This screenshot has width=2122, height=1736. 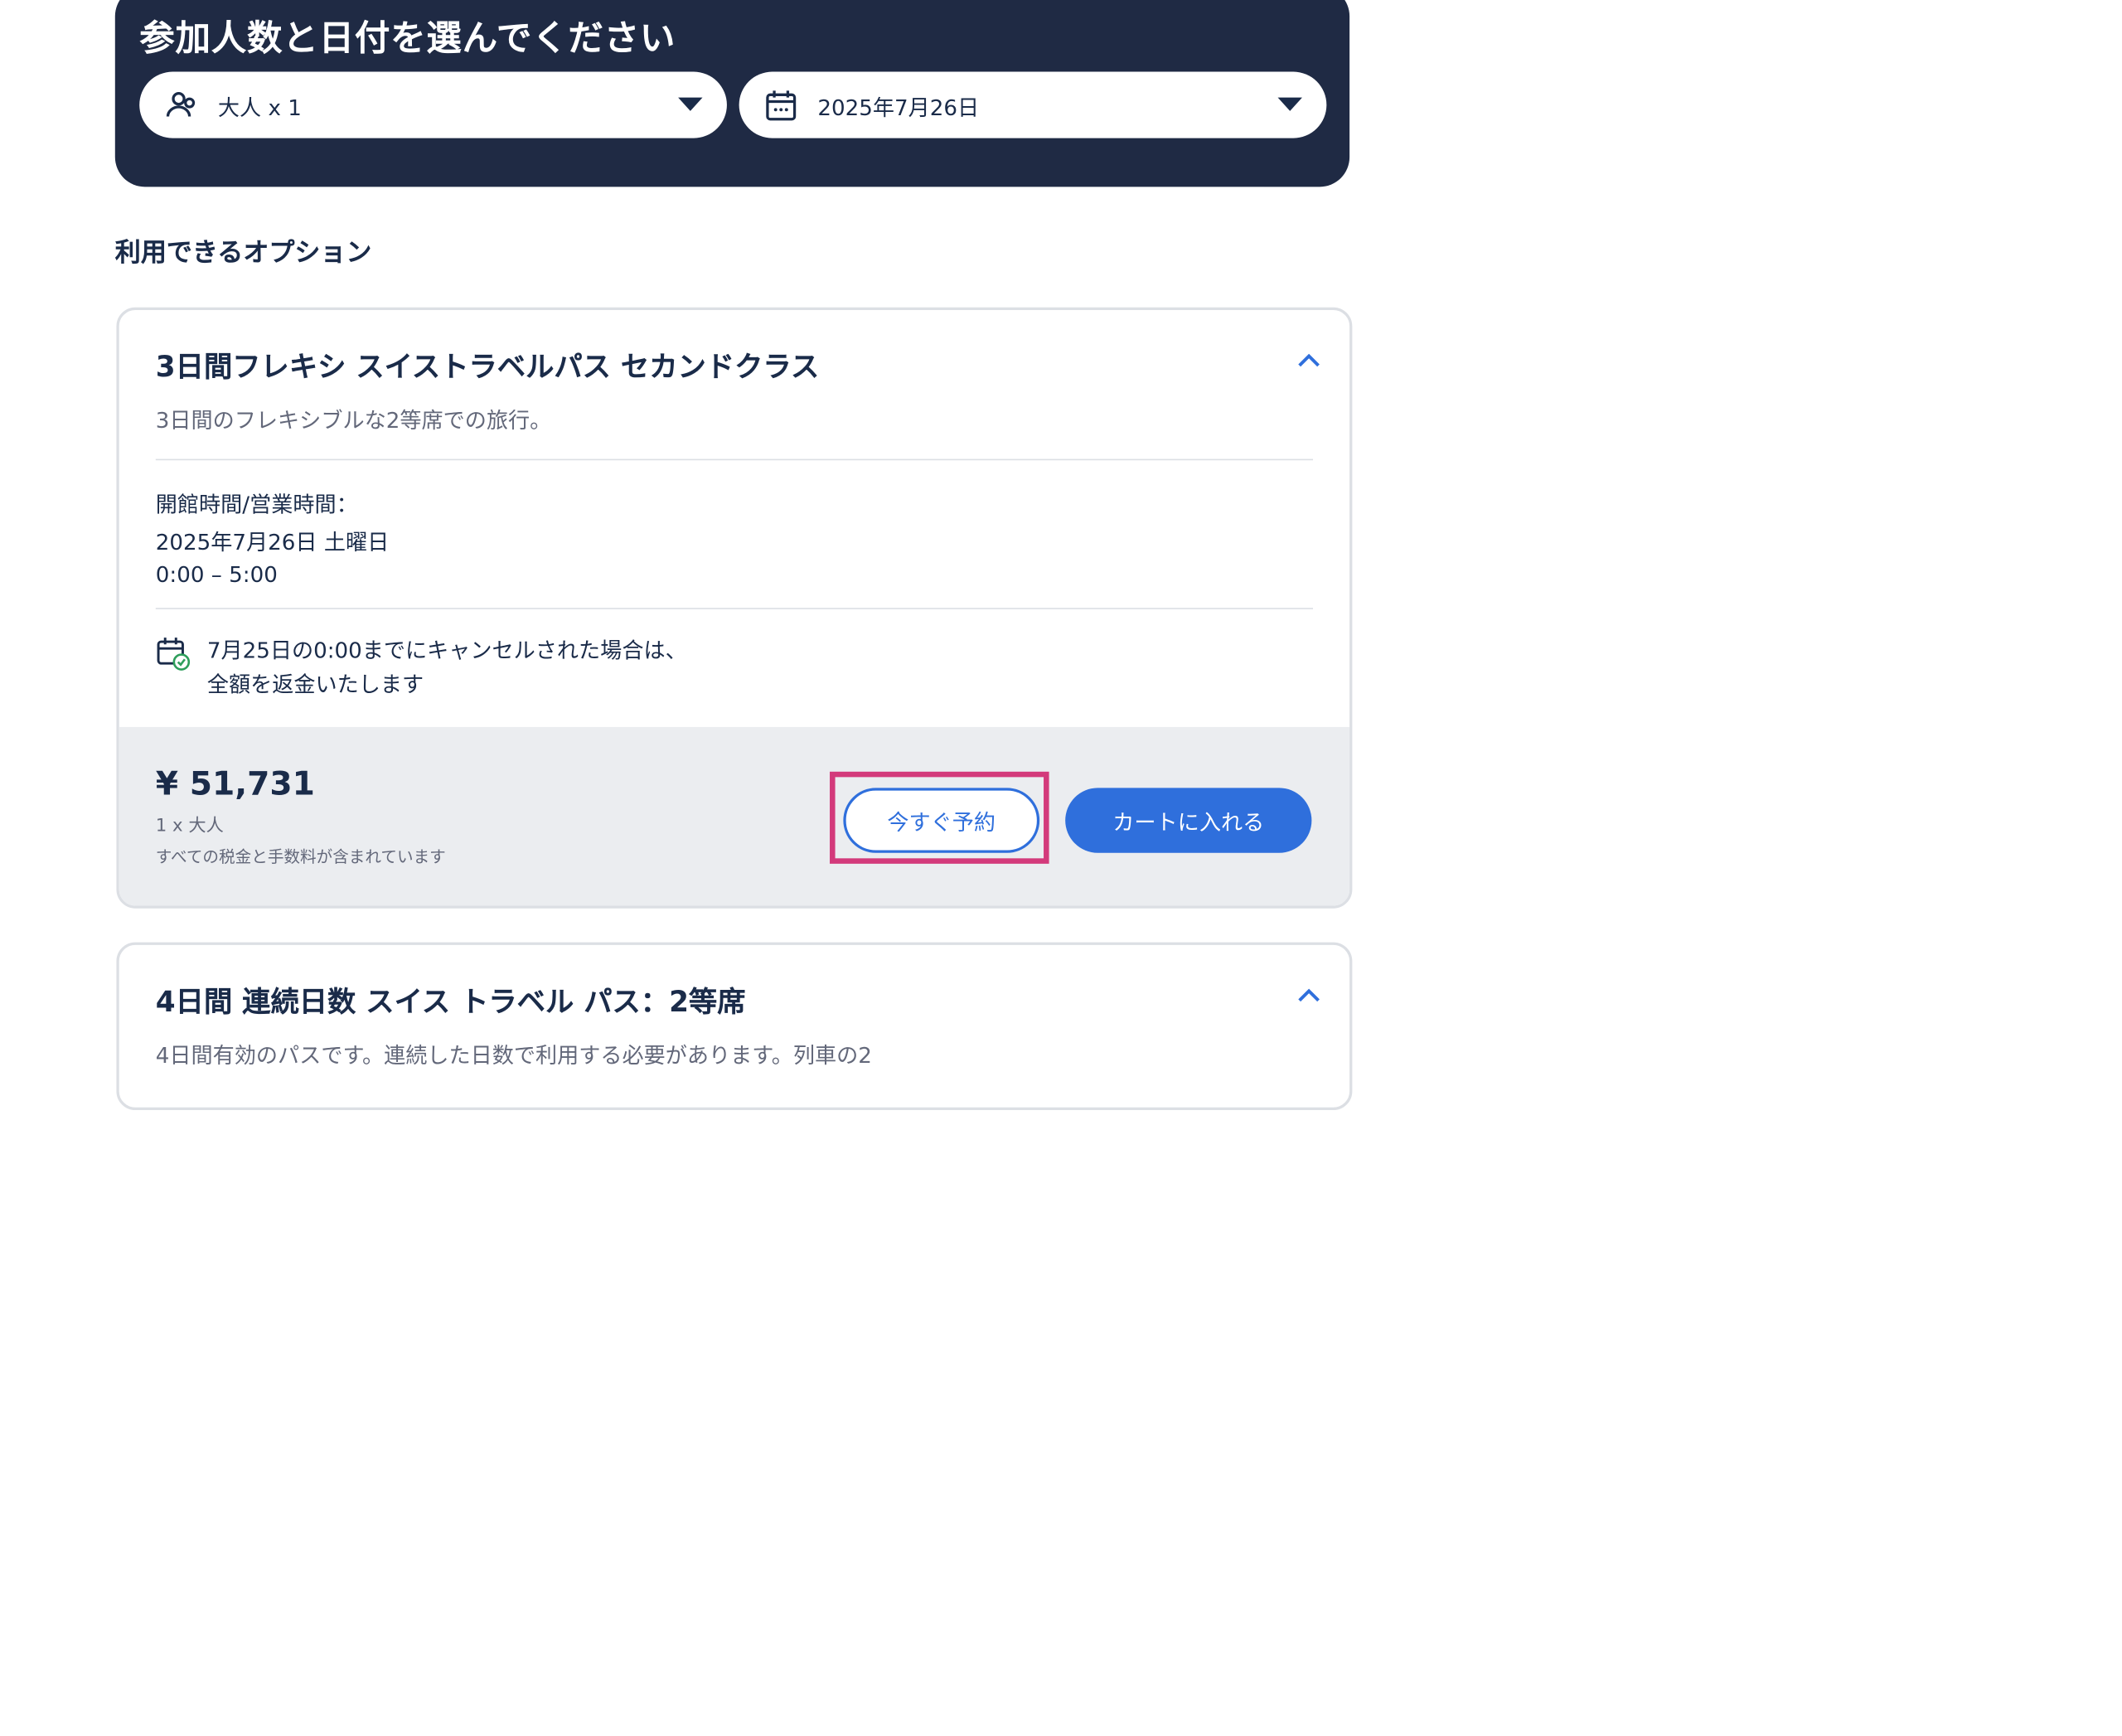 I want to click on add-to-cart-button: カートに入れる, so click(x=1188, y=820).